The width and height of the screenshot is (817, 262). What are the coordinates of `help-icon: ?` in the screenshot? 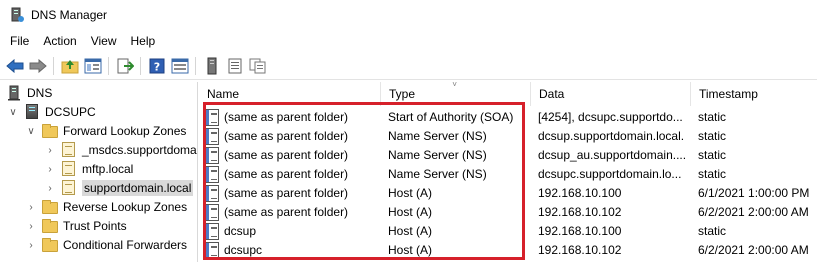 It's located at (156, 66).